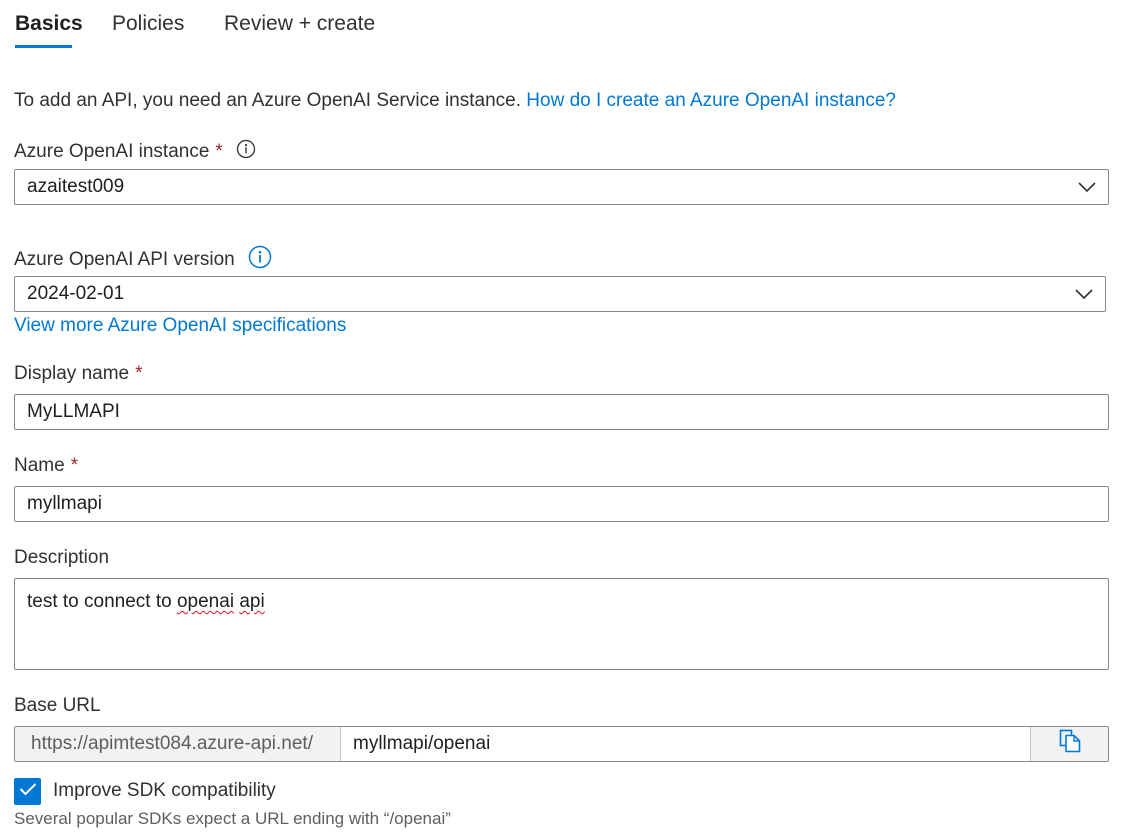  Describe the element at coordinates (112, 152) in the screenshot. I see `instance-label-text: Azure OpenAI instance` at that location.